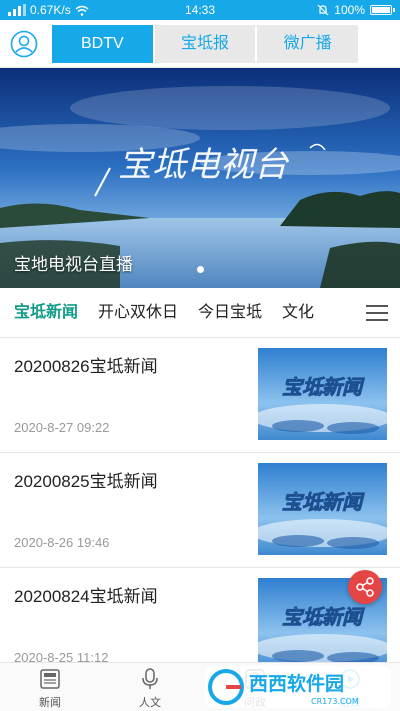 The width and height of the screenshot is (400, 711). What do you see at coordinates (61, 656) in the screenshot?
I see `news-date: 2020-8-25 11:12` at bounding box center [61, 656].